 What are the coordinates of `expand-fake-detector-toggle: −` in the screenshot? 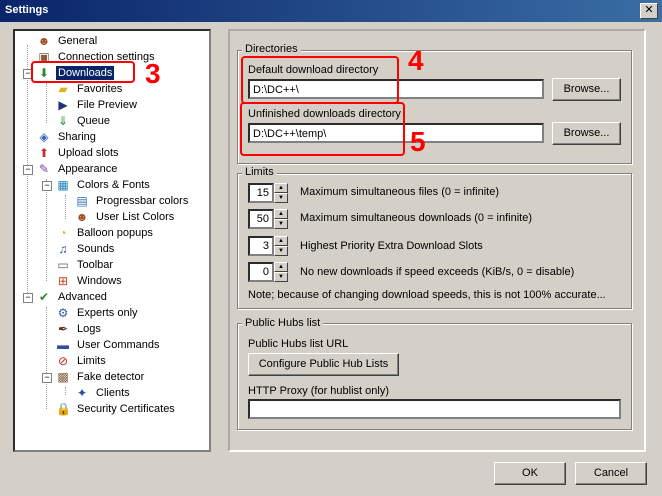 It's located at (47, 378).